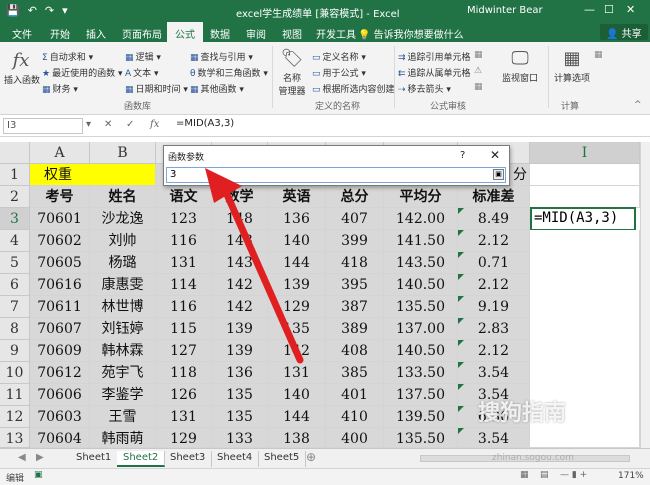  Describe the element at coordinates (94, 459) in the screenshot. I see `sheet-tab-1: Sheet1` at that location.